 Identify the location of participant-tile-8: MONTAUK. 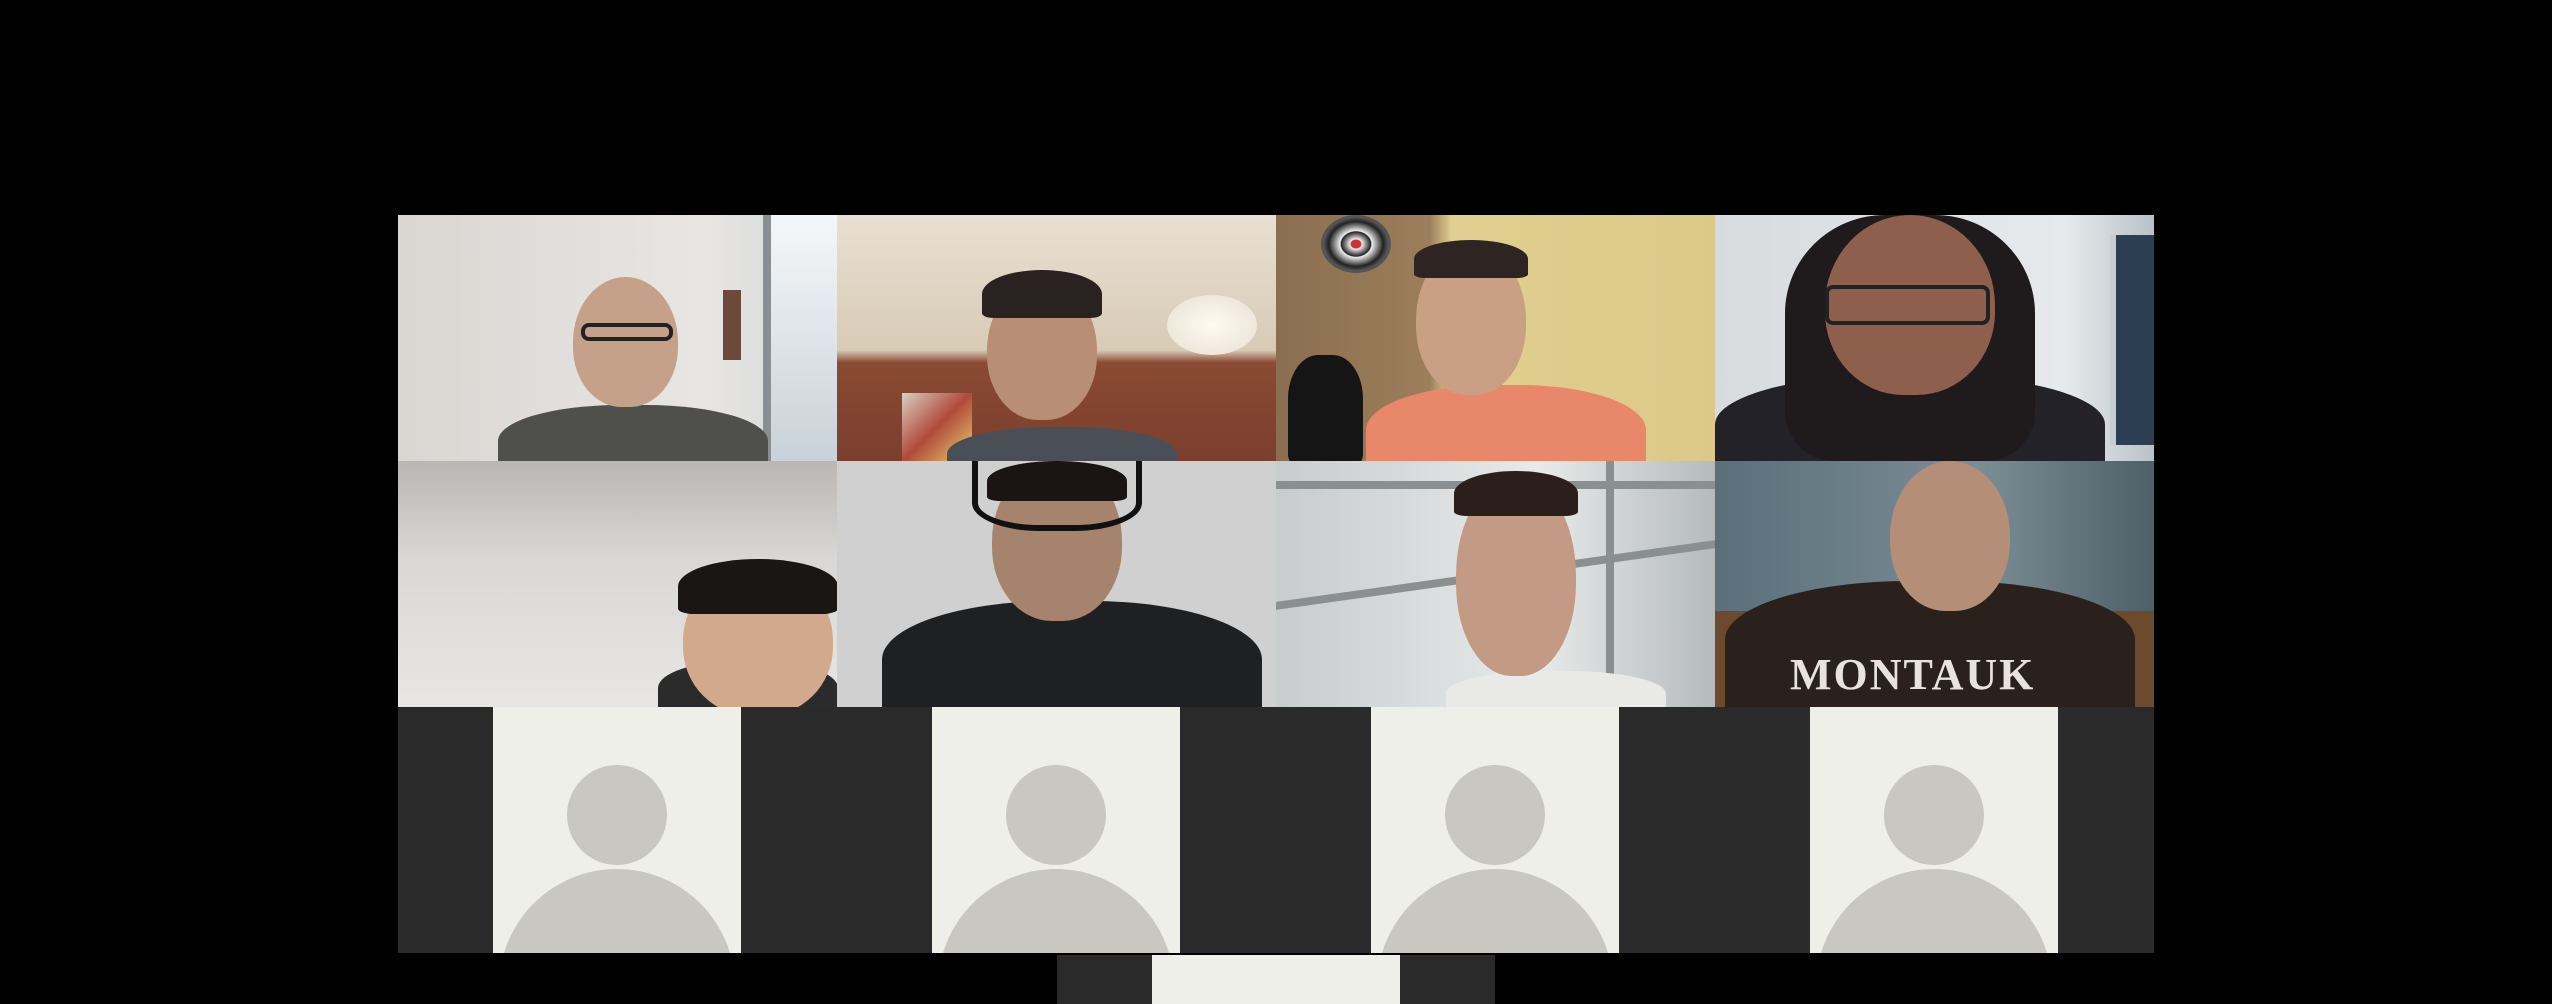
(1934, 584).